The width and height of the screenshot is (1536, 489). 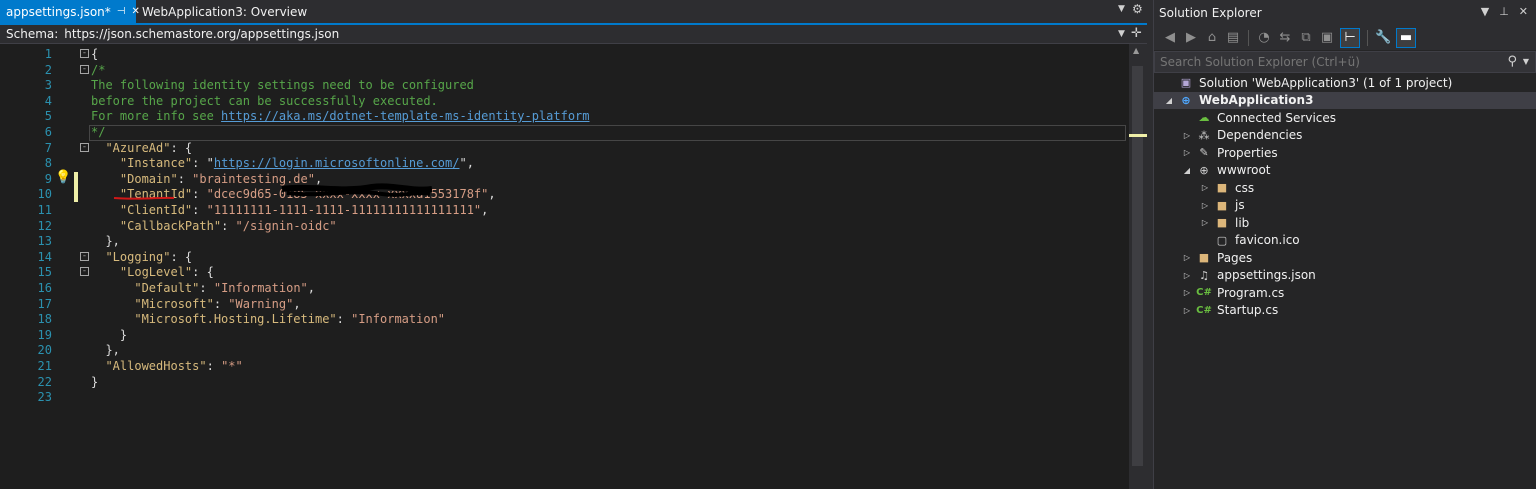 I want to click on close-icon: ✕, so click(x=1523, y=11).